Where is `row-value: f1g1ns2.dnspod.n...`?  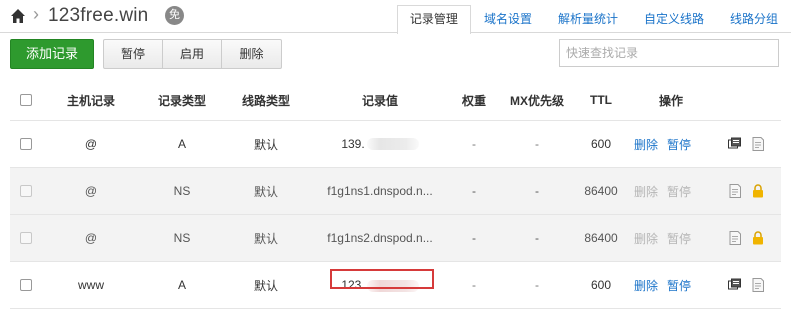
row-value: f1g1ns2.dnspod.n... is located at coordinates (380, 238).